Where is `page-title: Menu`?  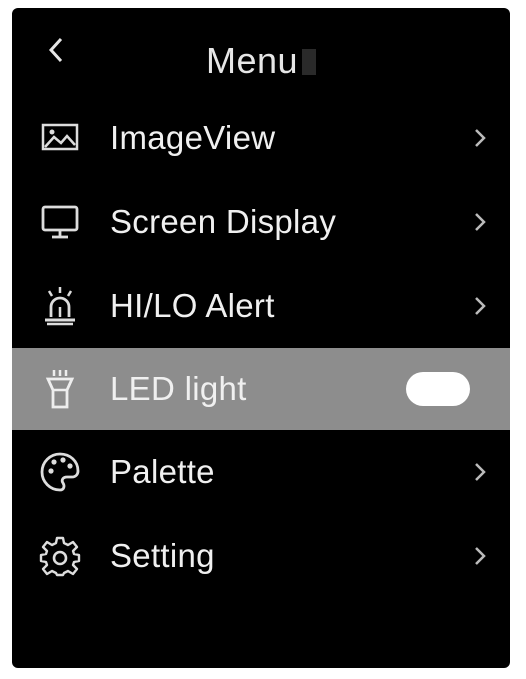 page-title: Menu is located at coordinates (261, 61).